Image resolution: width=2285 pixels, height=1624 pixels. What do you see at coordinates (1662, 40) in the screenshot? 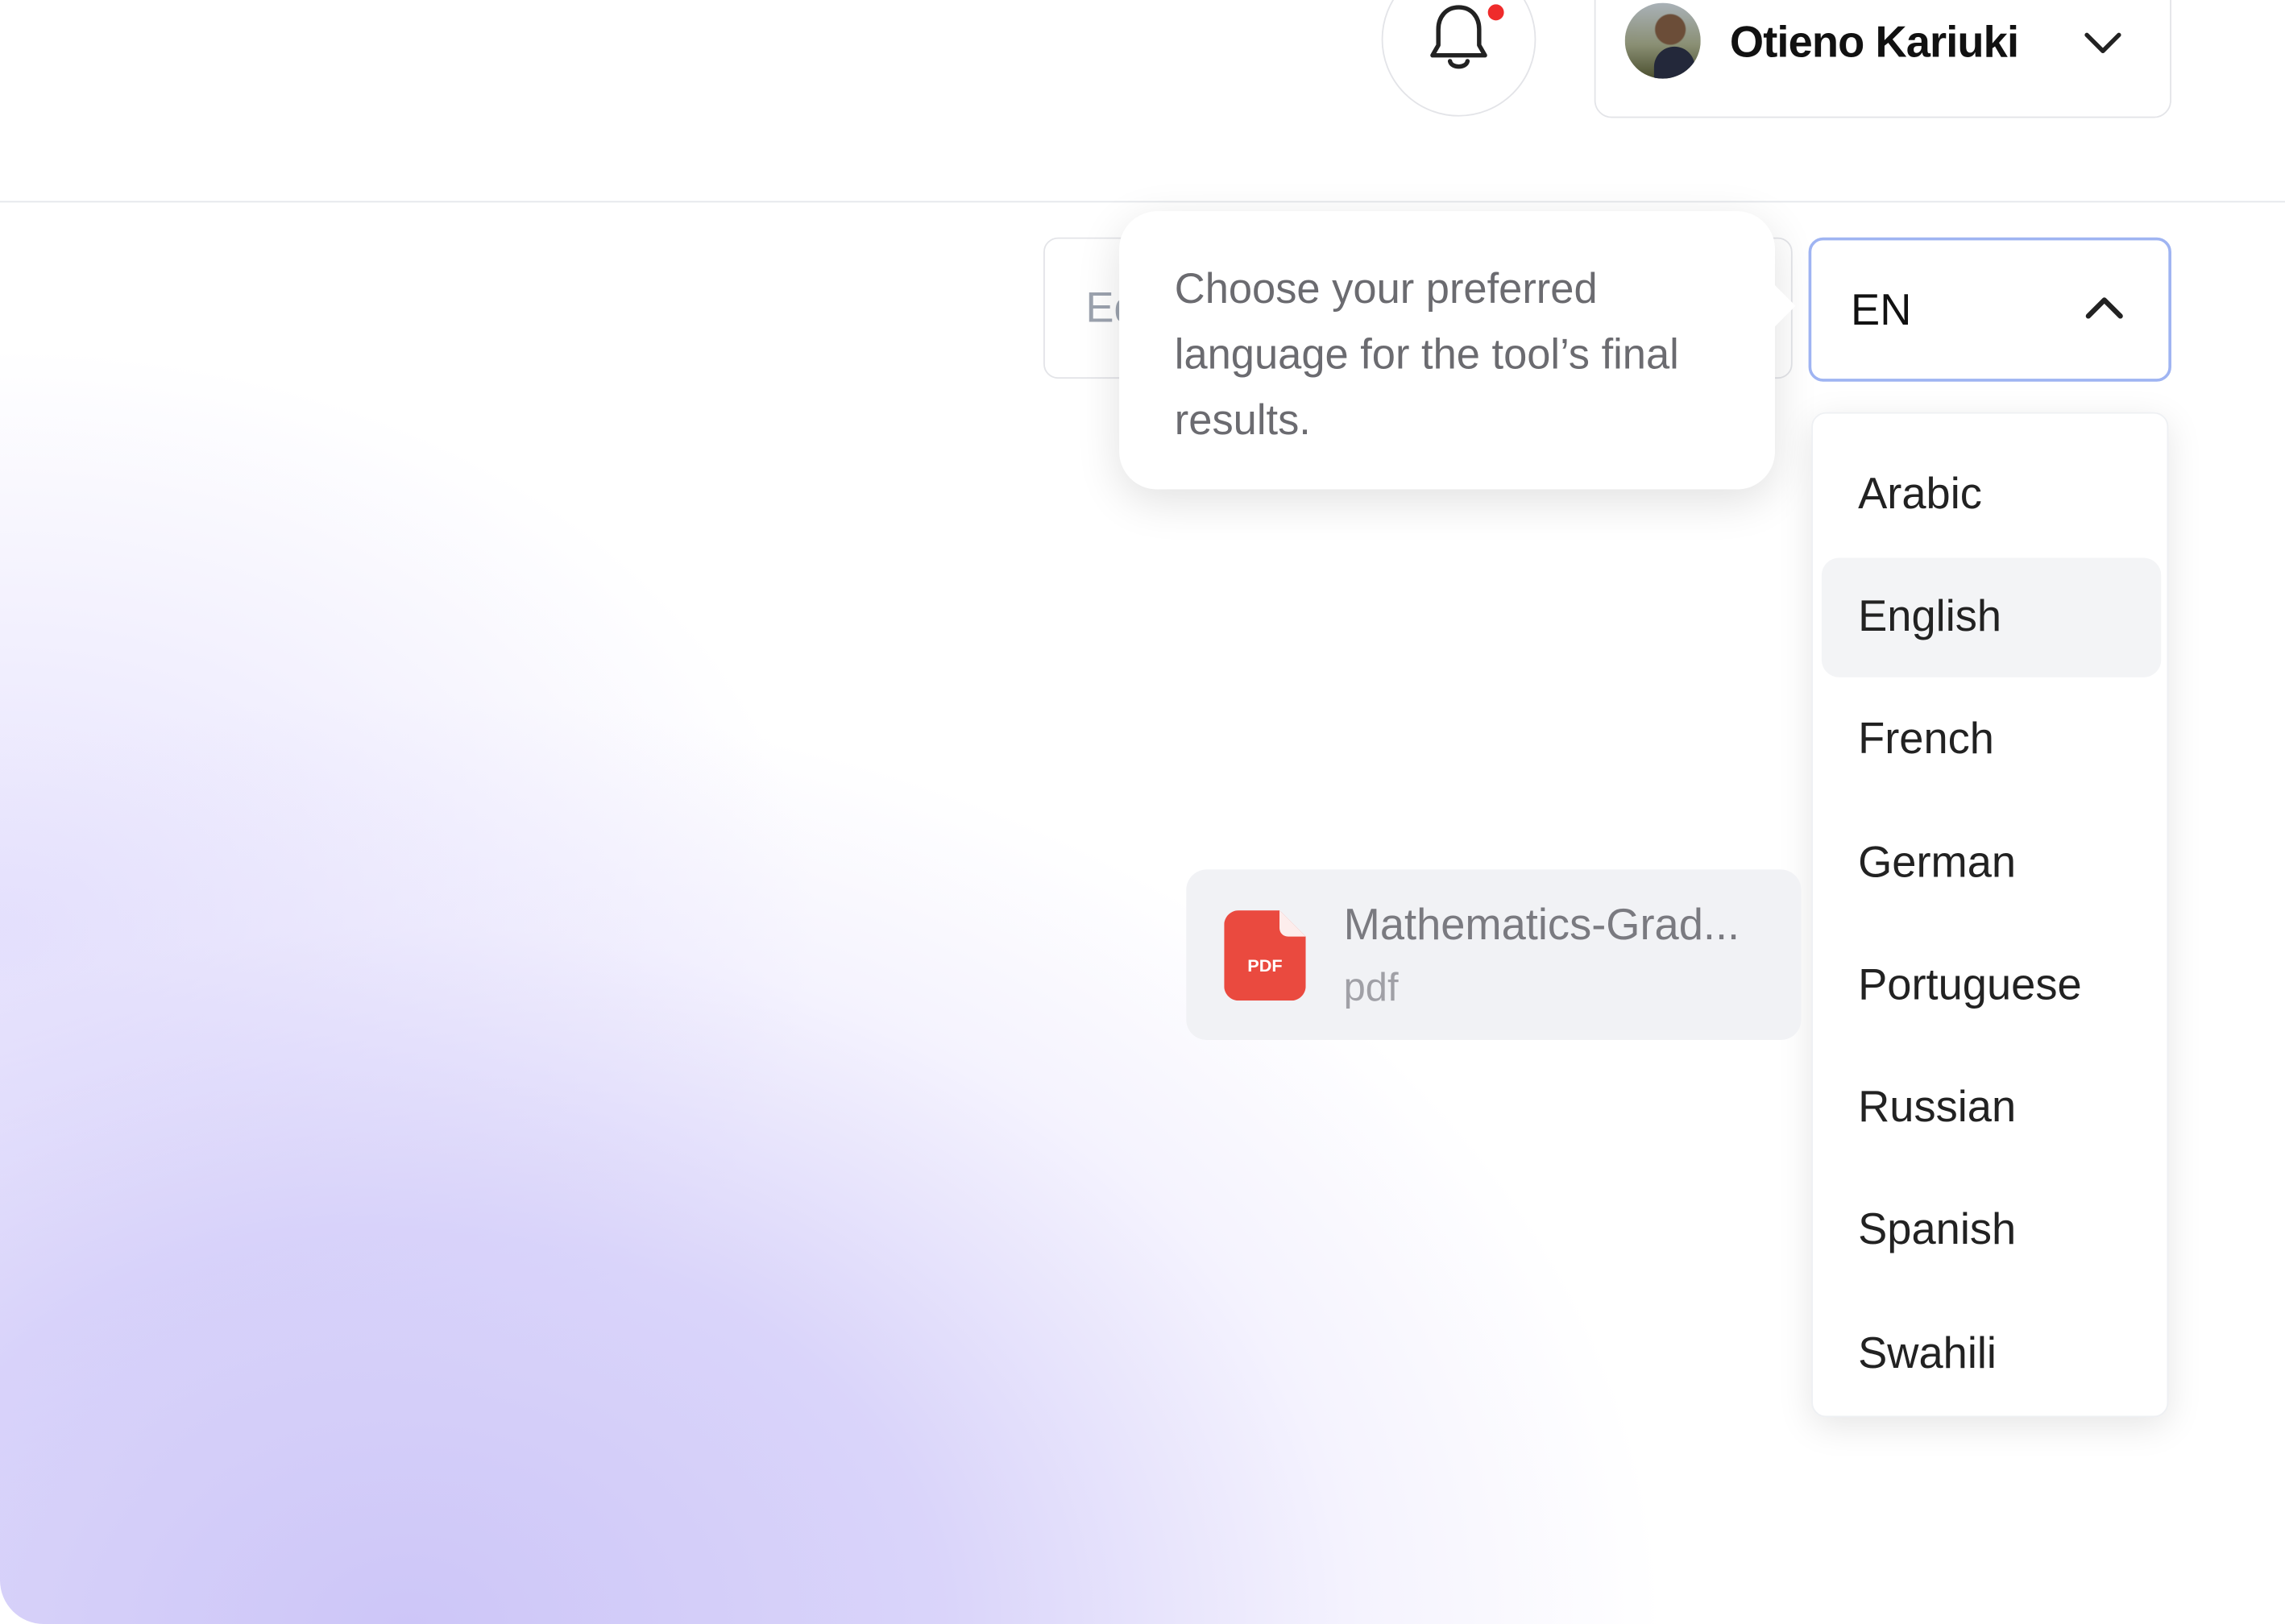
I see `avatar` at bounding box center [1662, 40].